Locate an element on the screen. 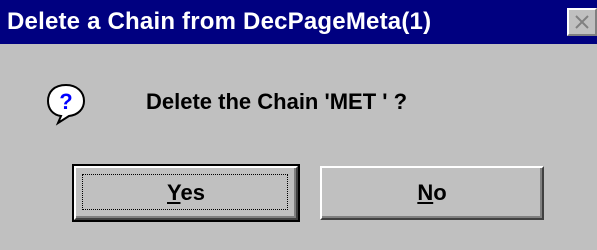  close-button is located at coordinates (582, 22).